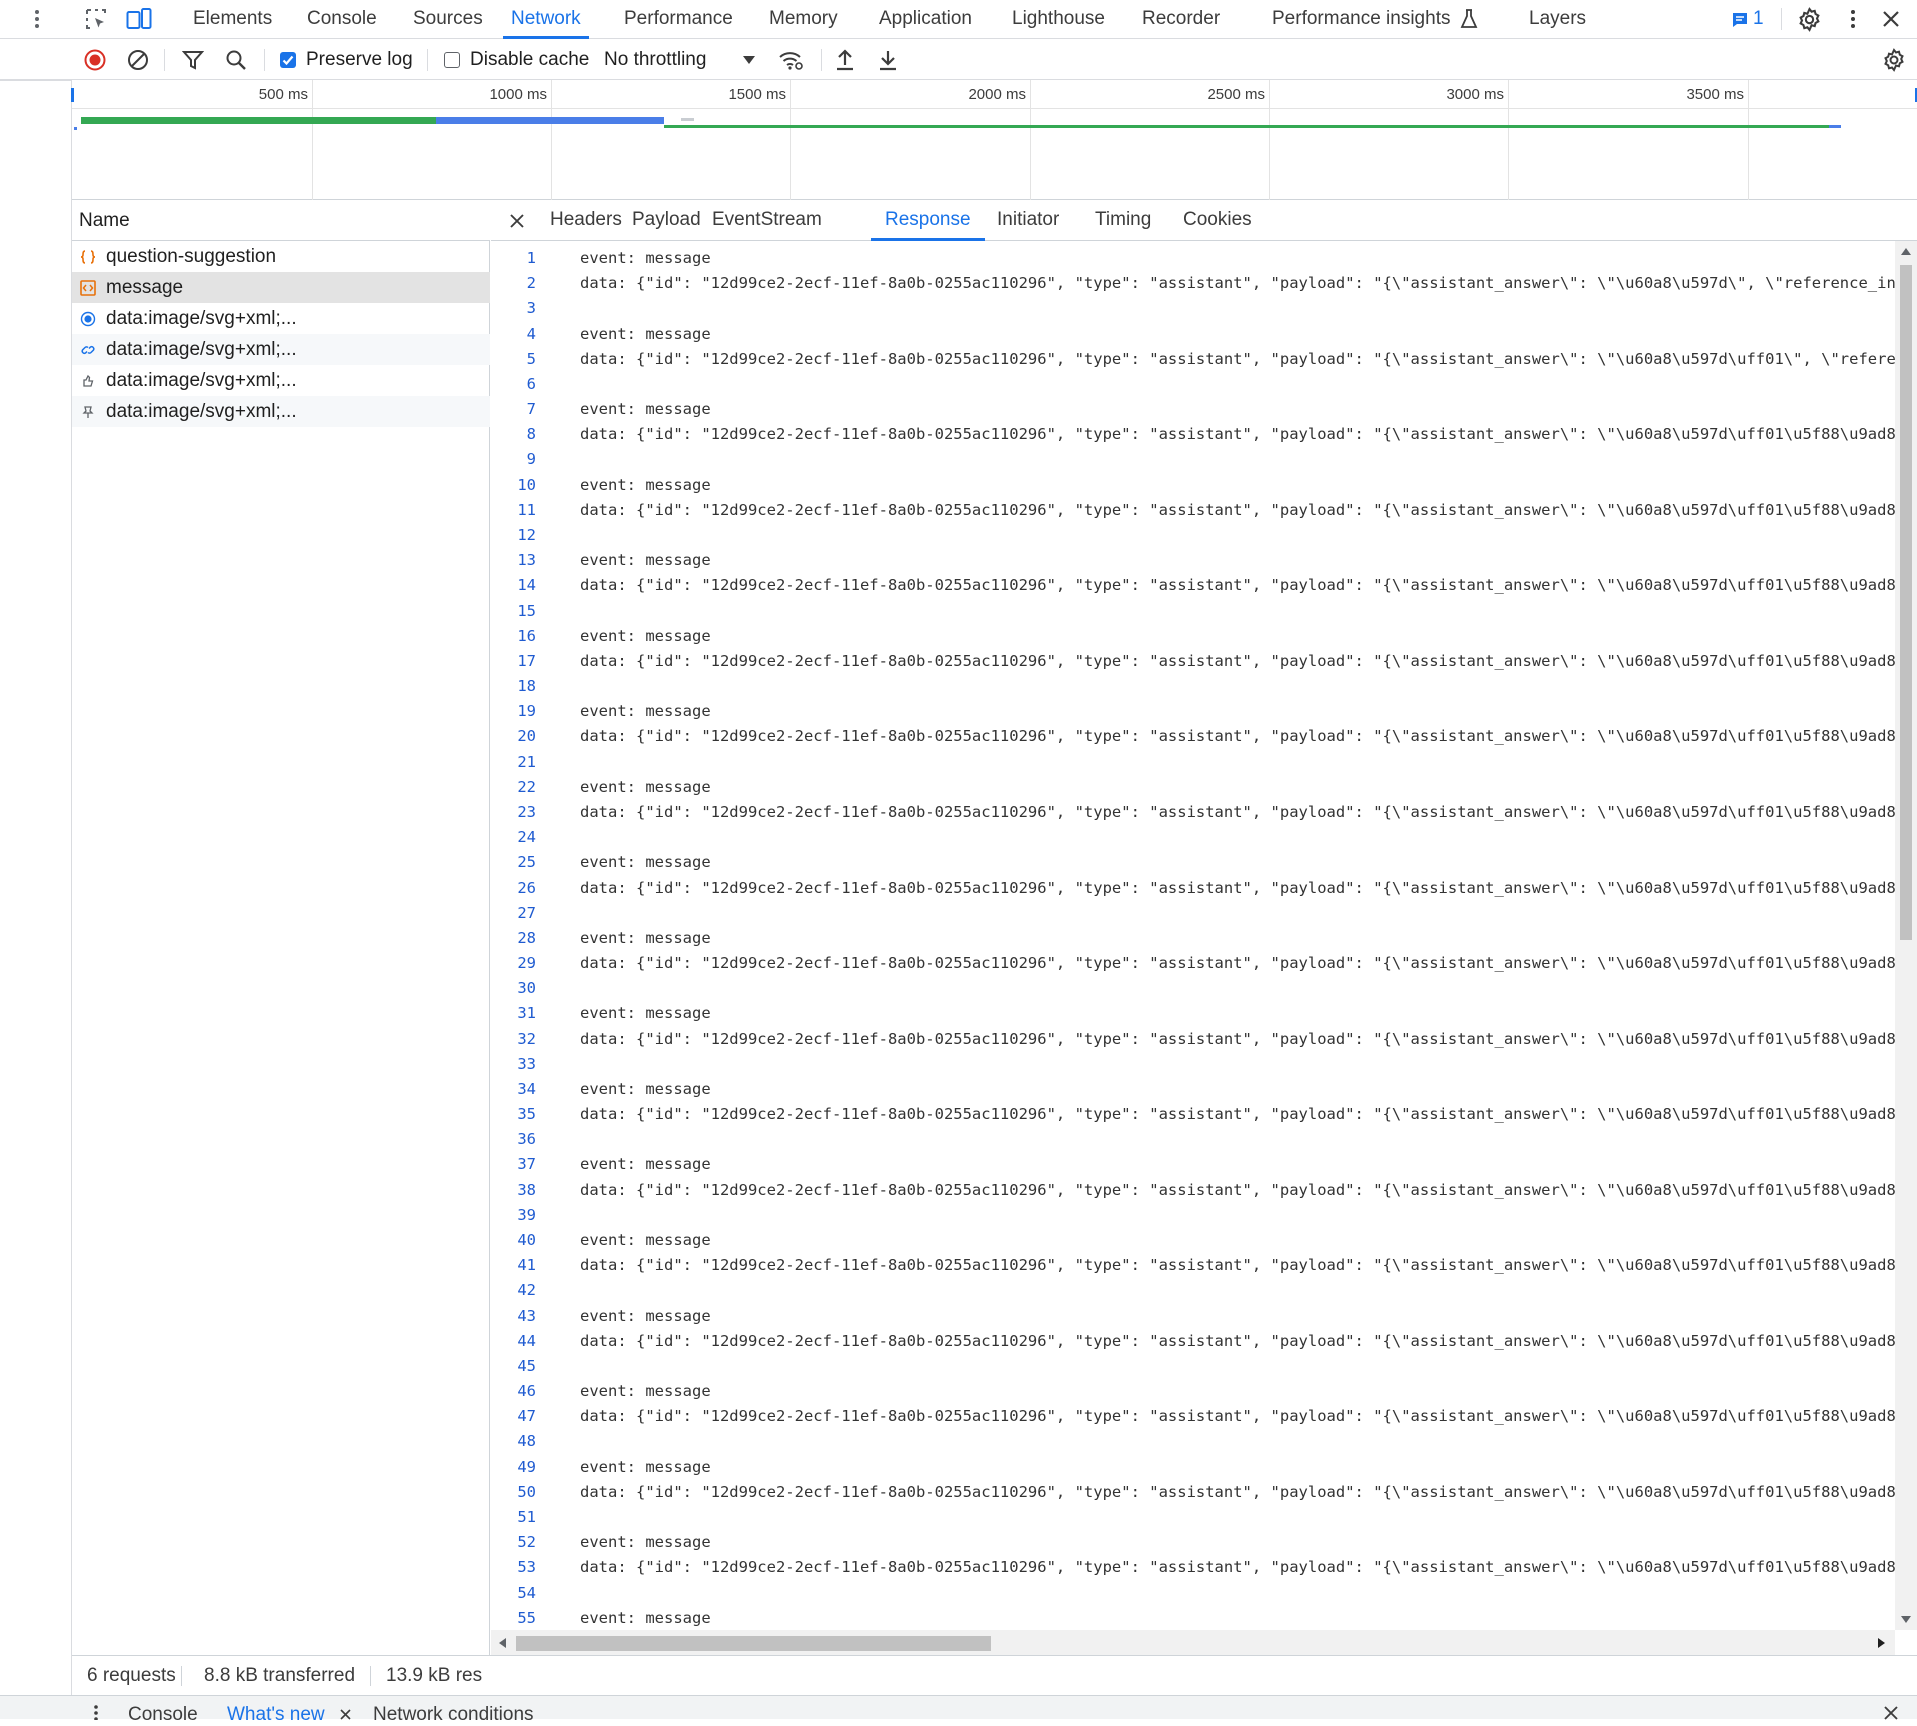  I want to click on issues-count: 1, so click(1758, 19).